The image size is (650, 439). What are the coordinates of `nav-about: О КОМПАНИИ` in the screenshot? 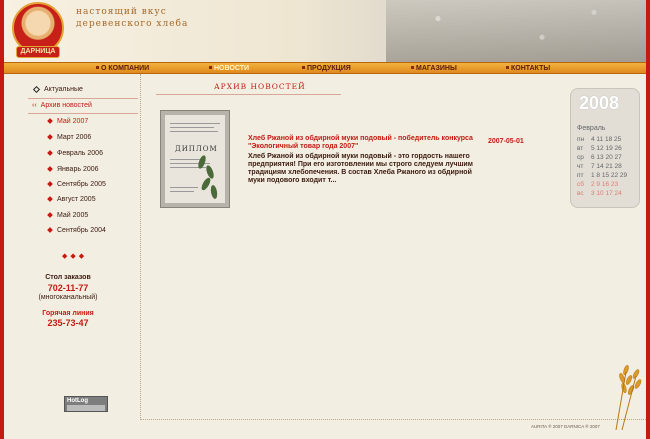 It's located at (122, 68).